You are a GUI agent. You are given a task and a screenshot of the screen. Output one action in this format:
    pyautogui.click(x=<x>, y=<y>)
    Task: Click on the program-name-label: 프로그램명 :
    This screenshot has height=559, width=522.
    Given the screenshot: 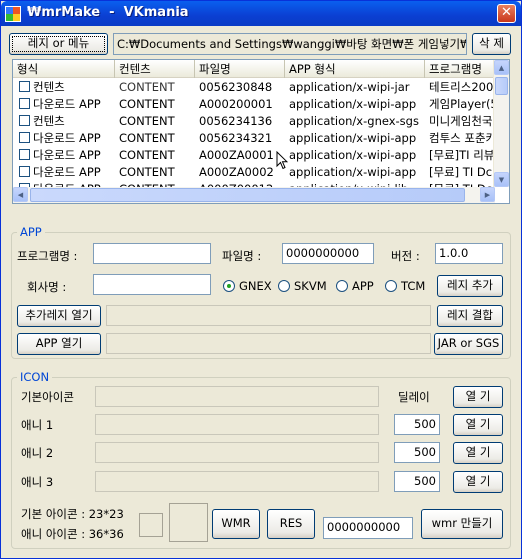 What is the action you would take?
    pyautogui.click(x=47, y=256)
    